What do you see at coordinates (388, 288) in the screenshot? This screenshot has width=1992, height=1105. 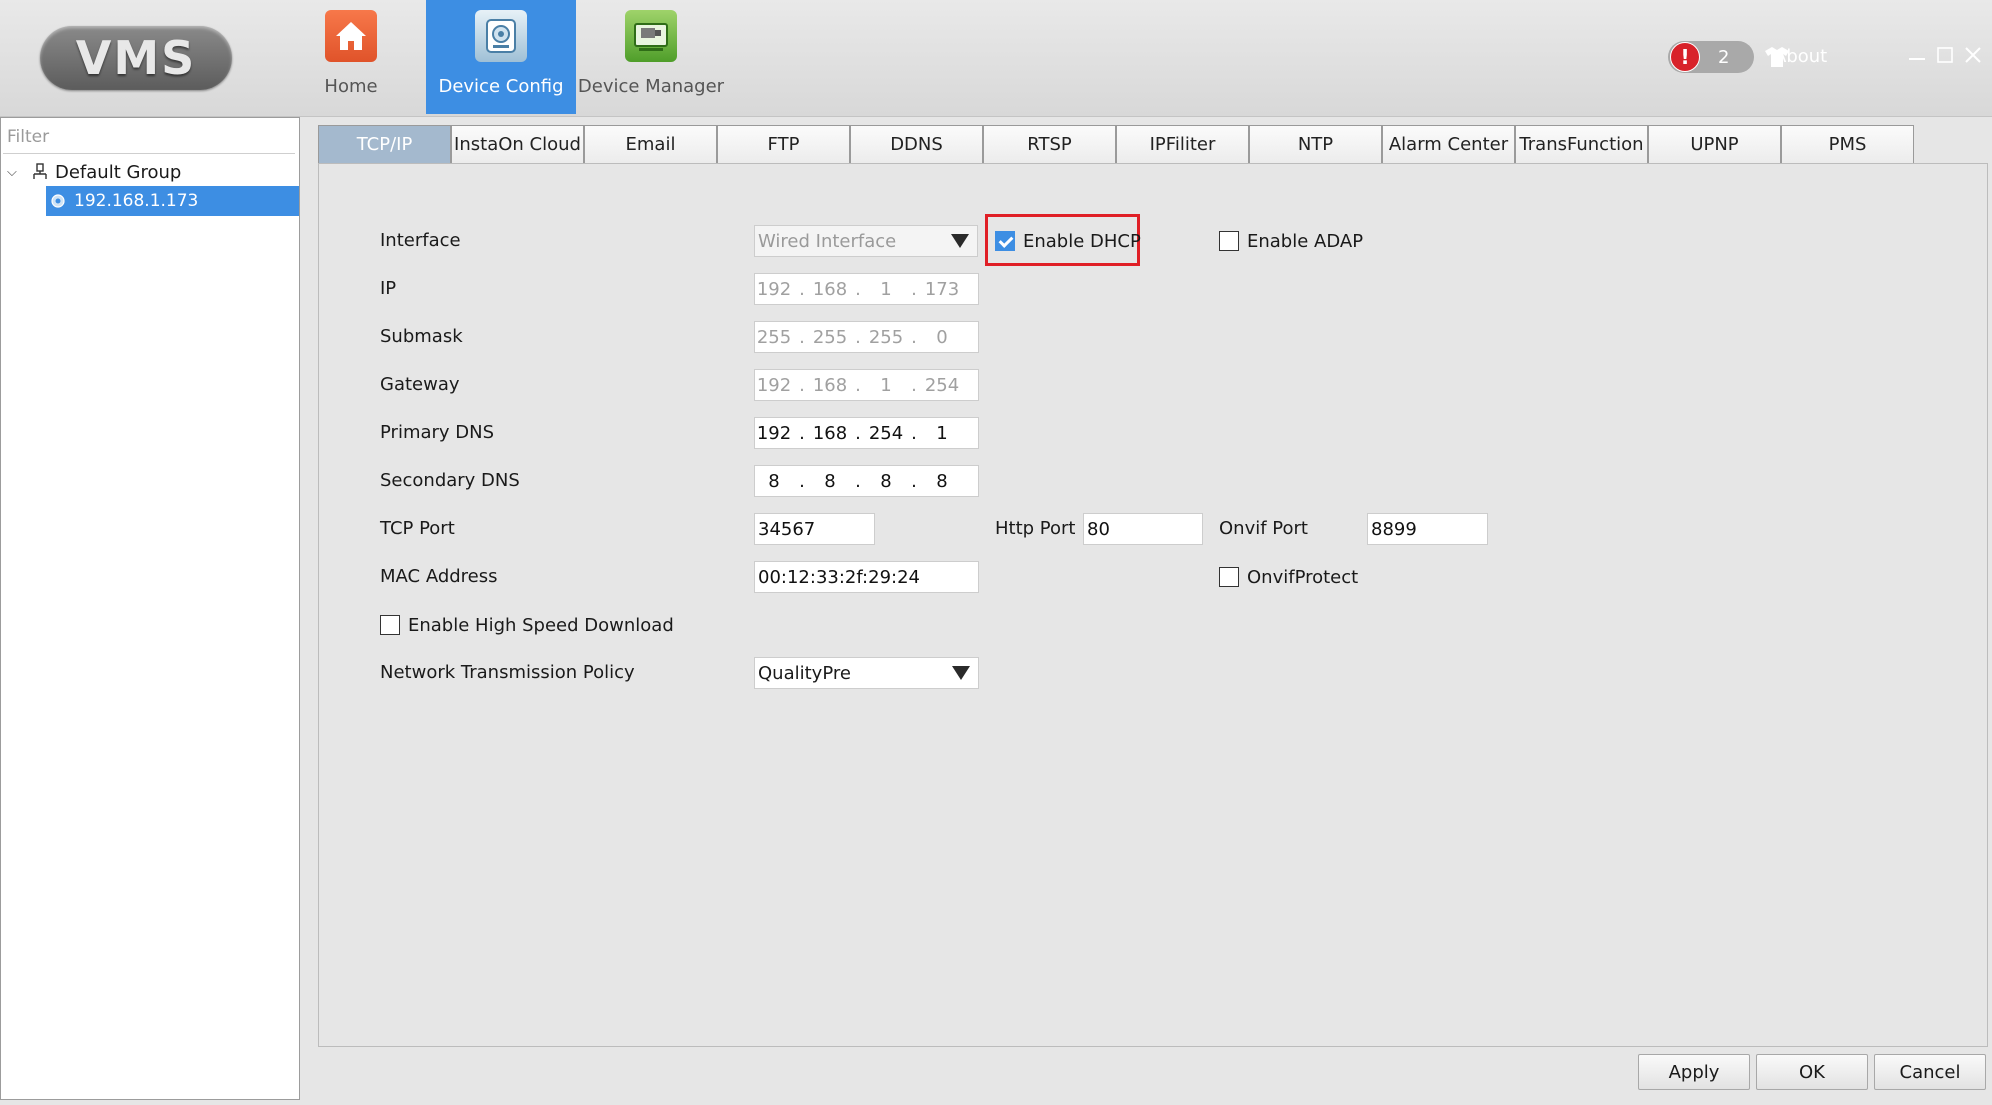 I see `ip-label: IP` at bounding box center [388, 288].